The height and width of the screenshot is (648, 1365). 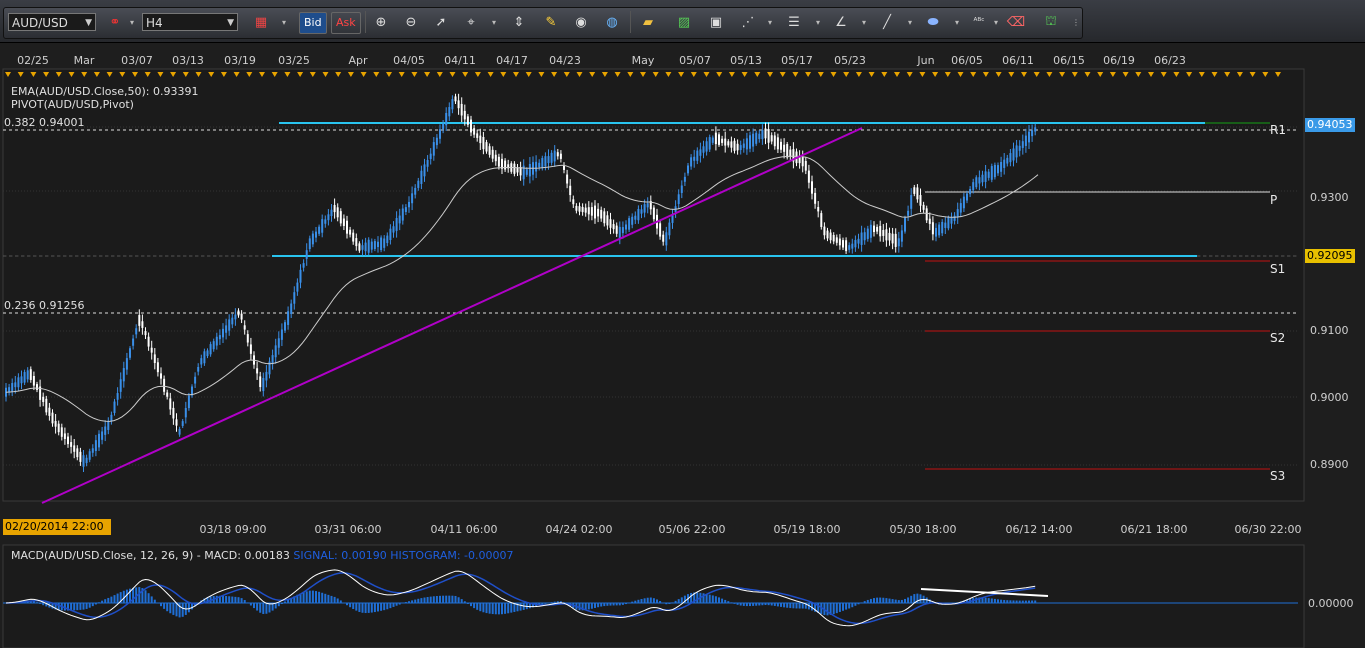 I want to click on bottom-date-label: 04/11 06:00, so click(x=464, y=529).